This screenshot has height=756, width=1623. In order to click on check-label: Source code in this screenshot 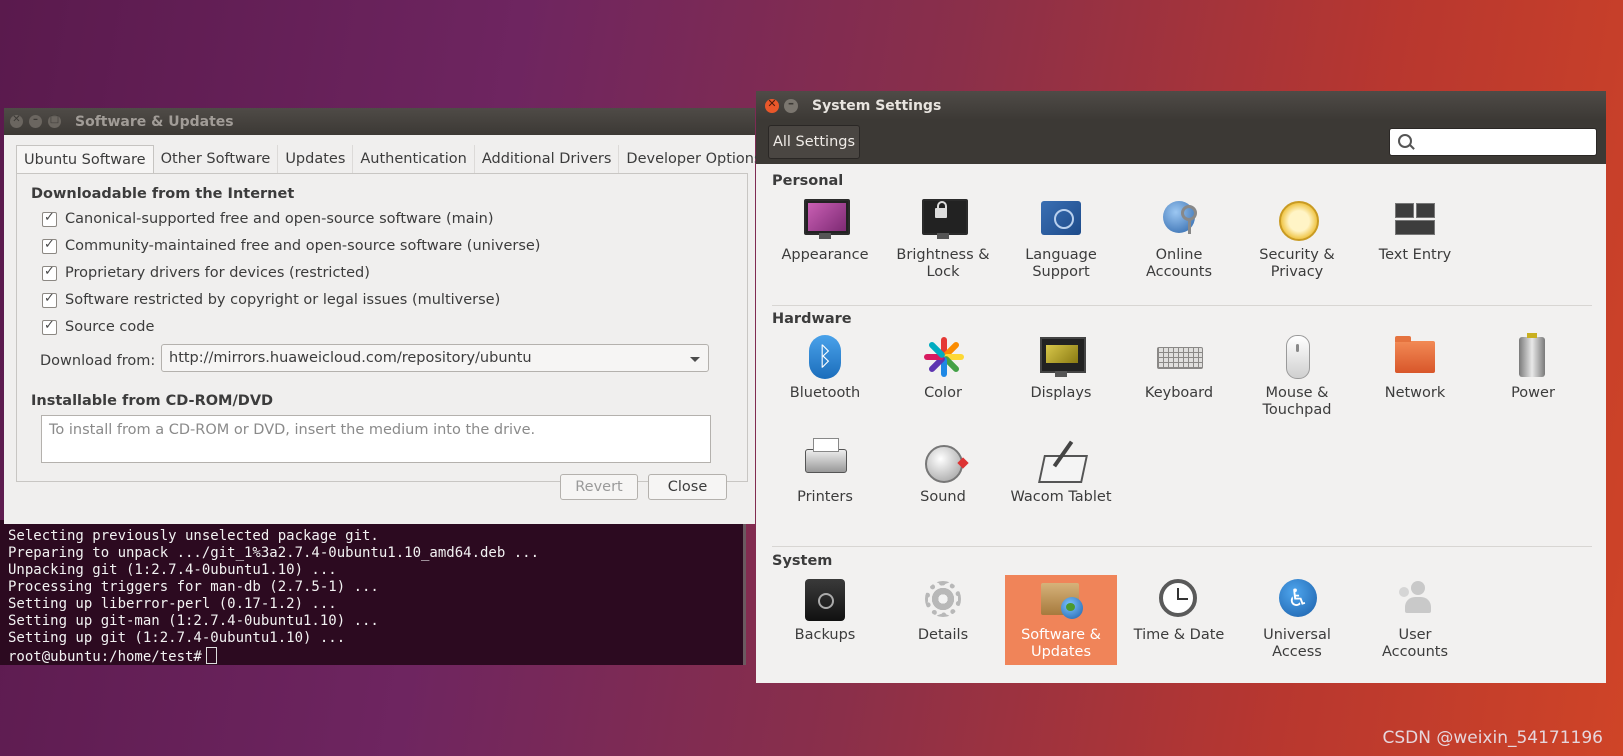, I will do `click(110, 327)`.